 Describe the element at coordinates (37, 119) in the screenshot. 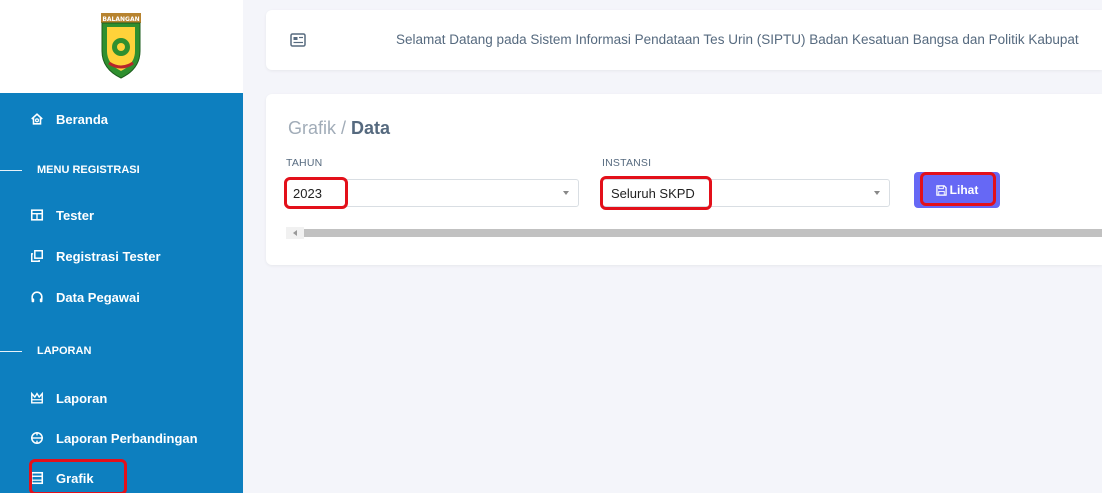

I see `home-icon` at that location.